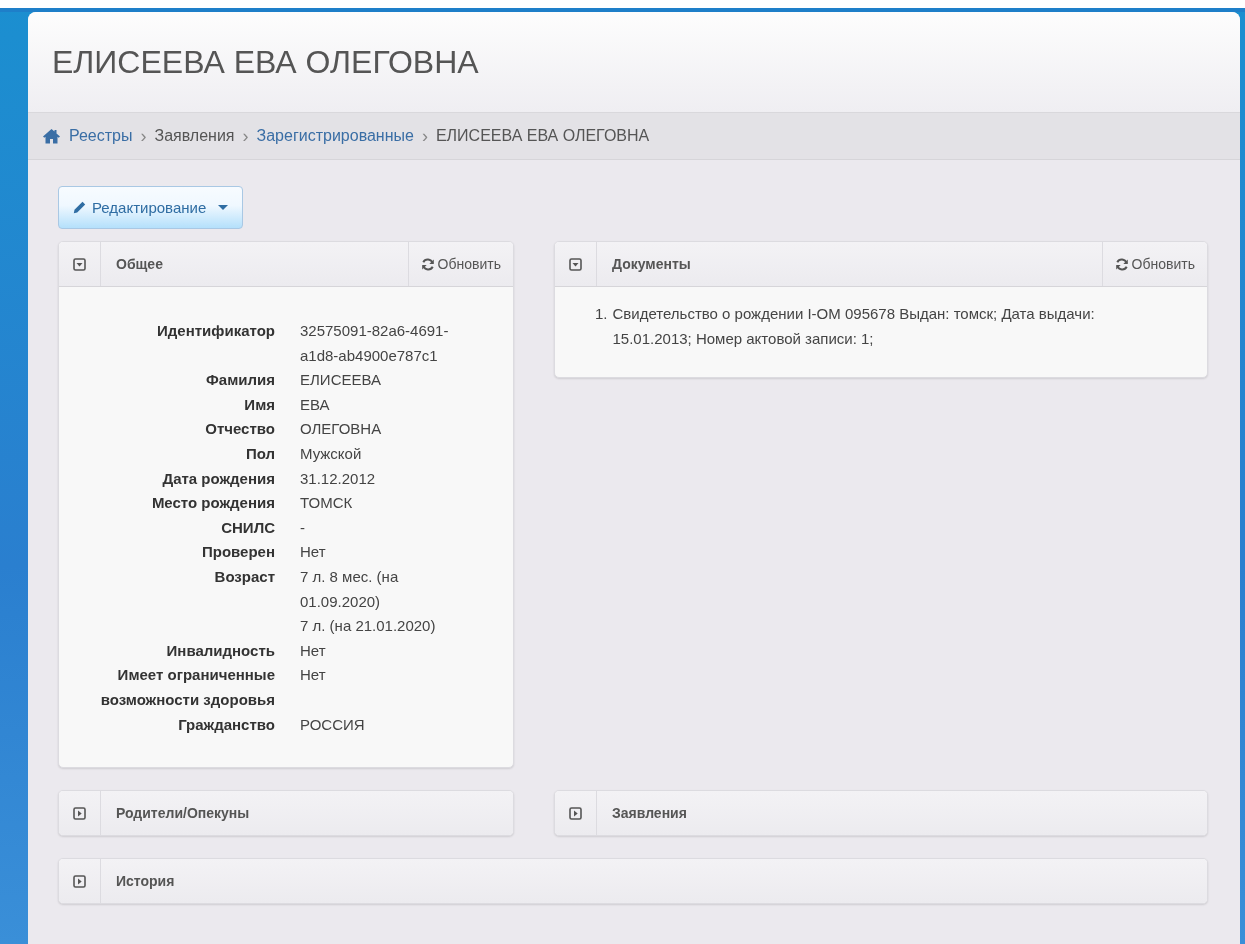 The image size is (1245, 944). Describe the element at coordinates (226, 724) in the screenshot. I see `field-label: Гражданство` at that location.